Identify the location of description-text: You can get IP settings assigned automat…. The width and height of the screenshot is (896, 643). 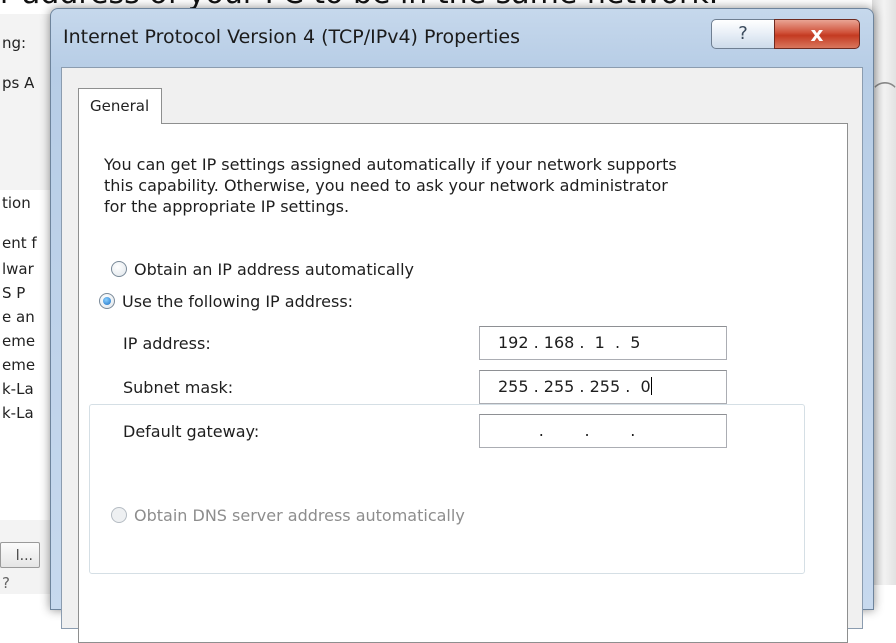
(390, 185).